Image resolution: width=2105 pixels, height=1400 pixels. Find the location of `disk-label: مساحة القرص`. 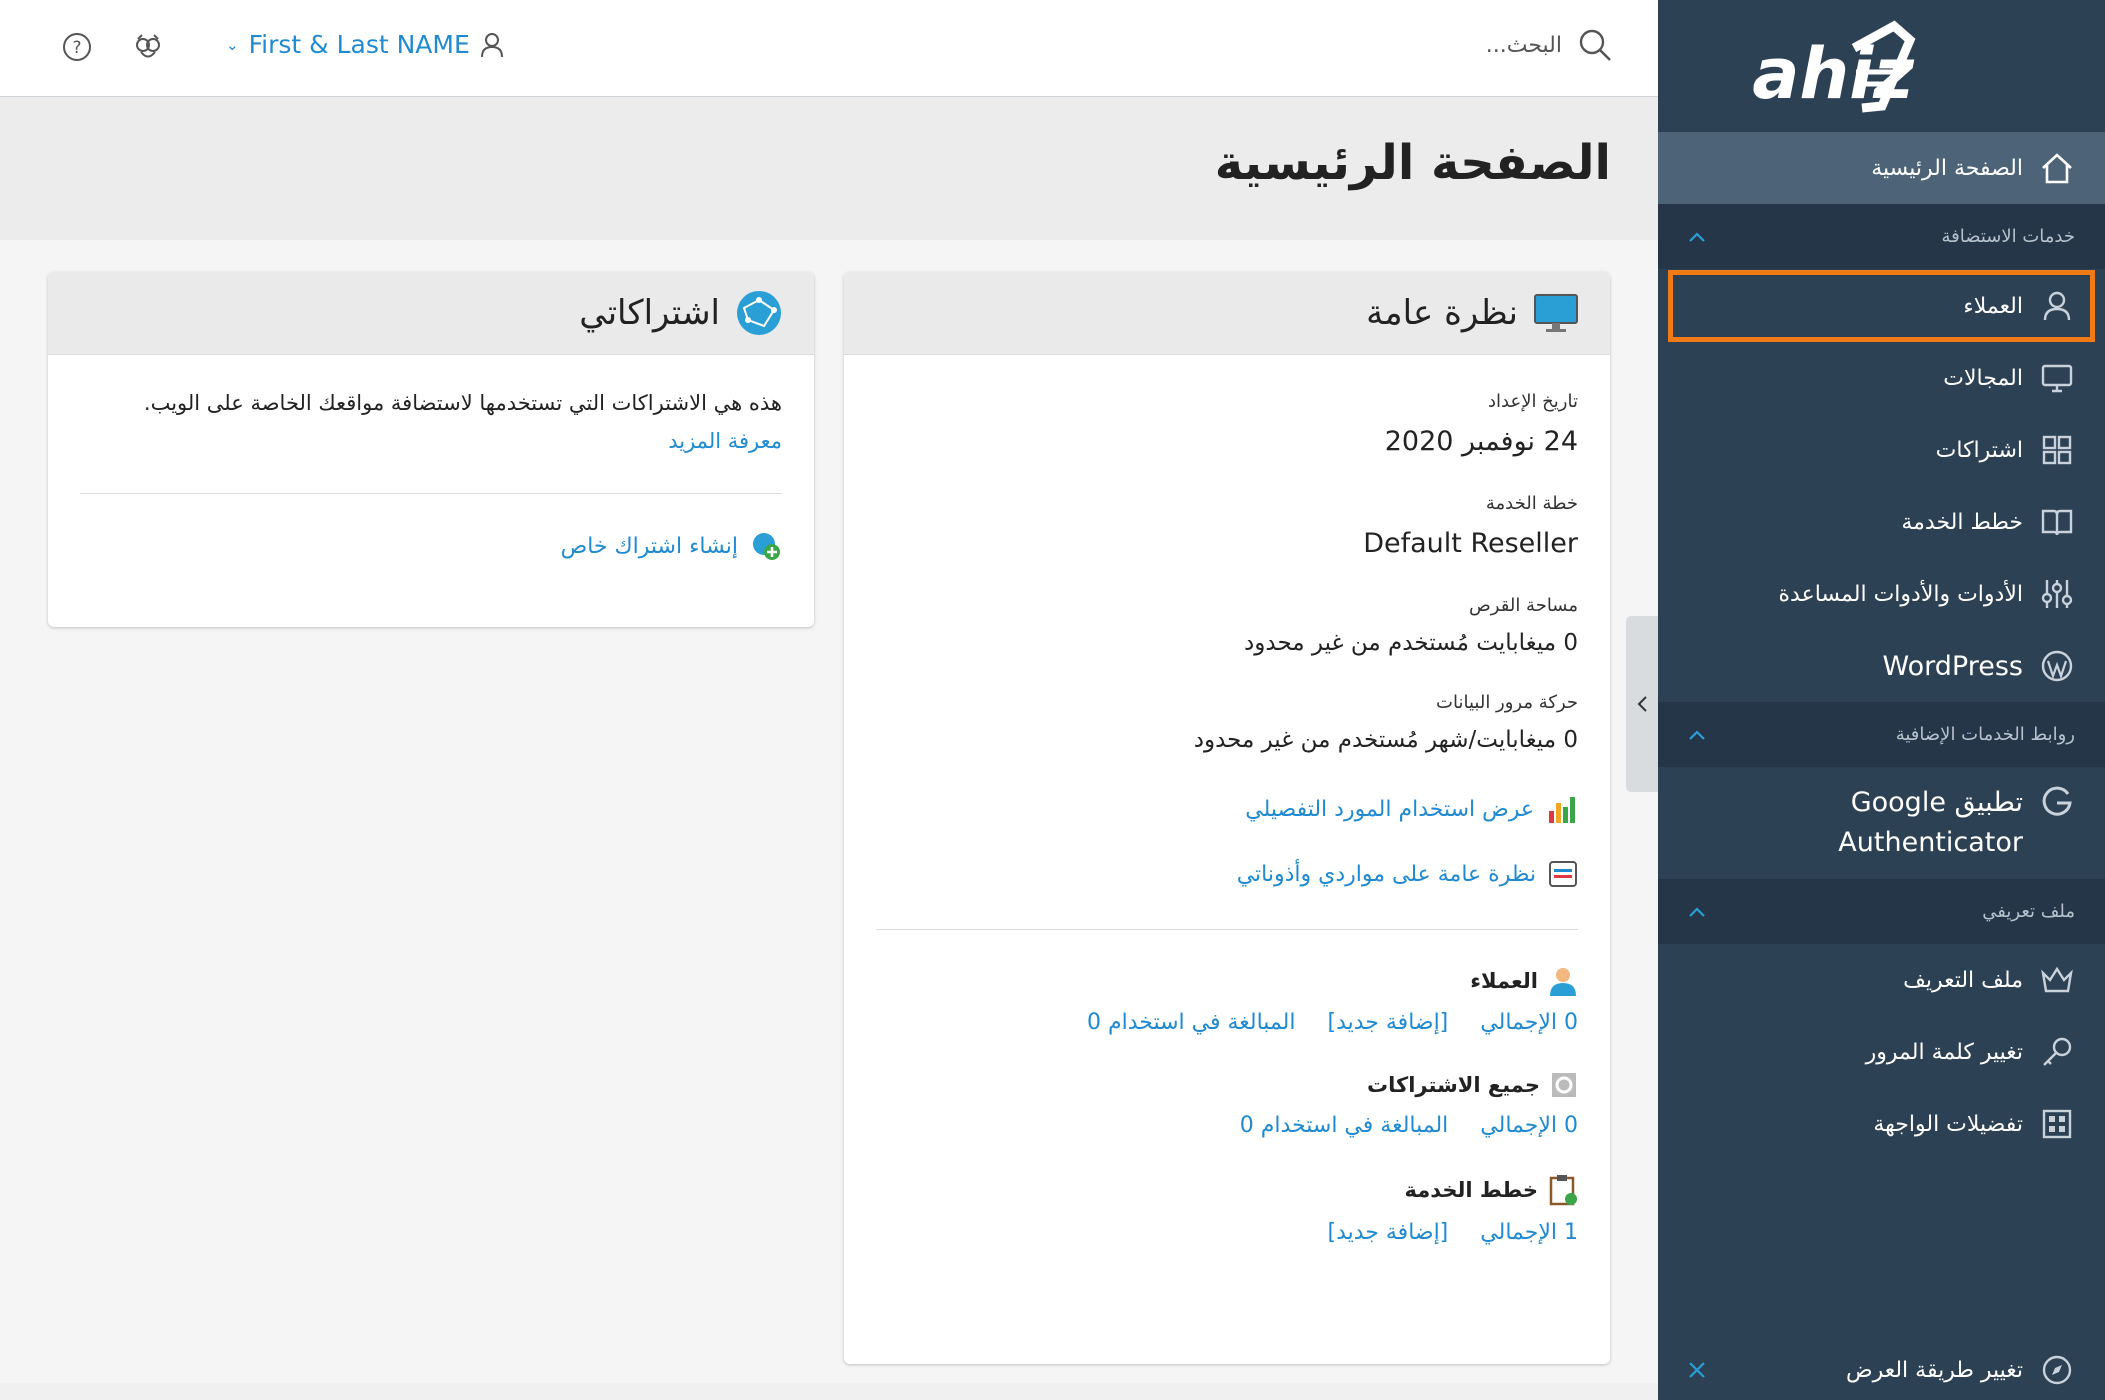

disk-label: مساحة القرص is located at coordinates (1523, 605).